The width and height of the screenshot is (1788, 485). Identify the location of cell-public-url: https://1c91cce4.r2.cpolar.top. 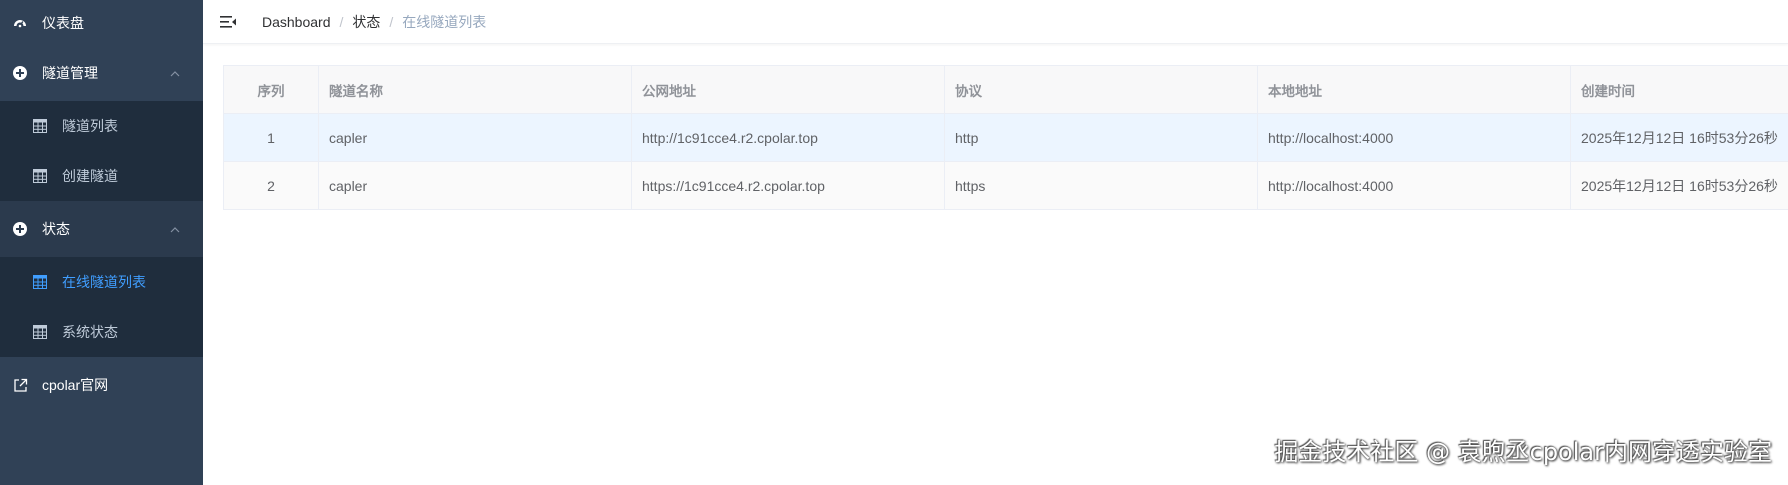
(788, 185).